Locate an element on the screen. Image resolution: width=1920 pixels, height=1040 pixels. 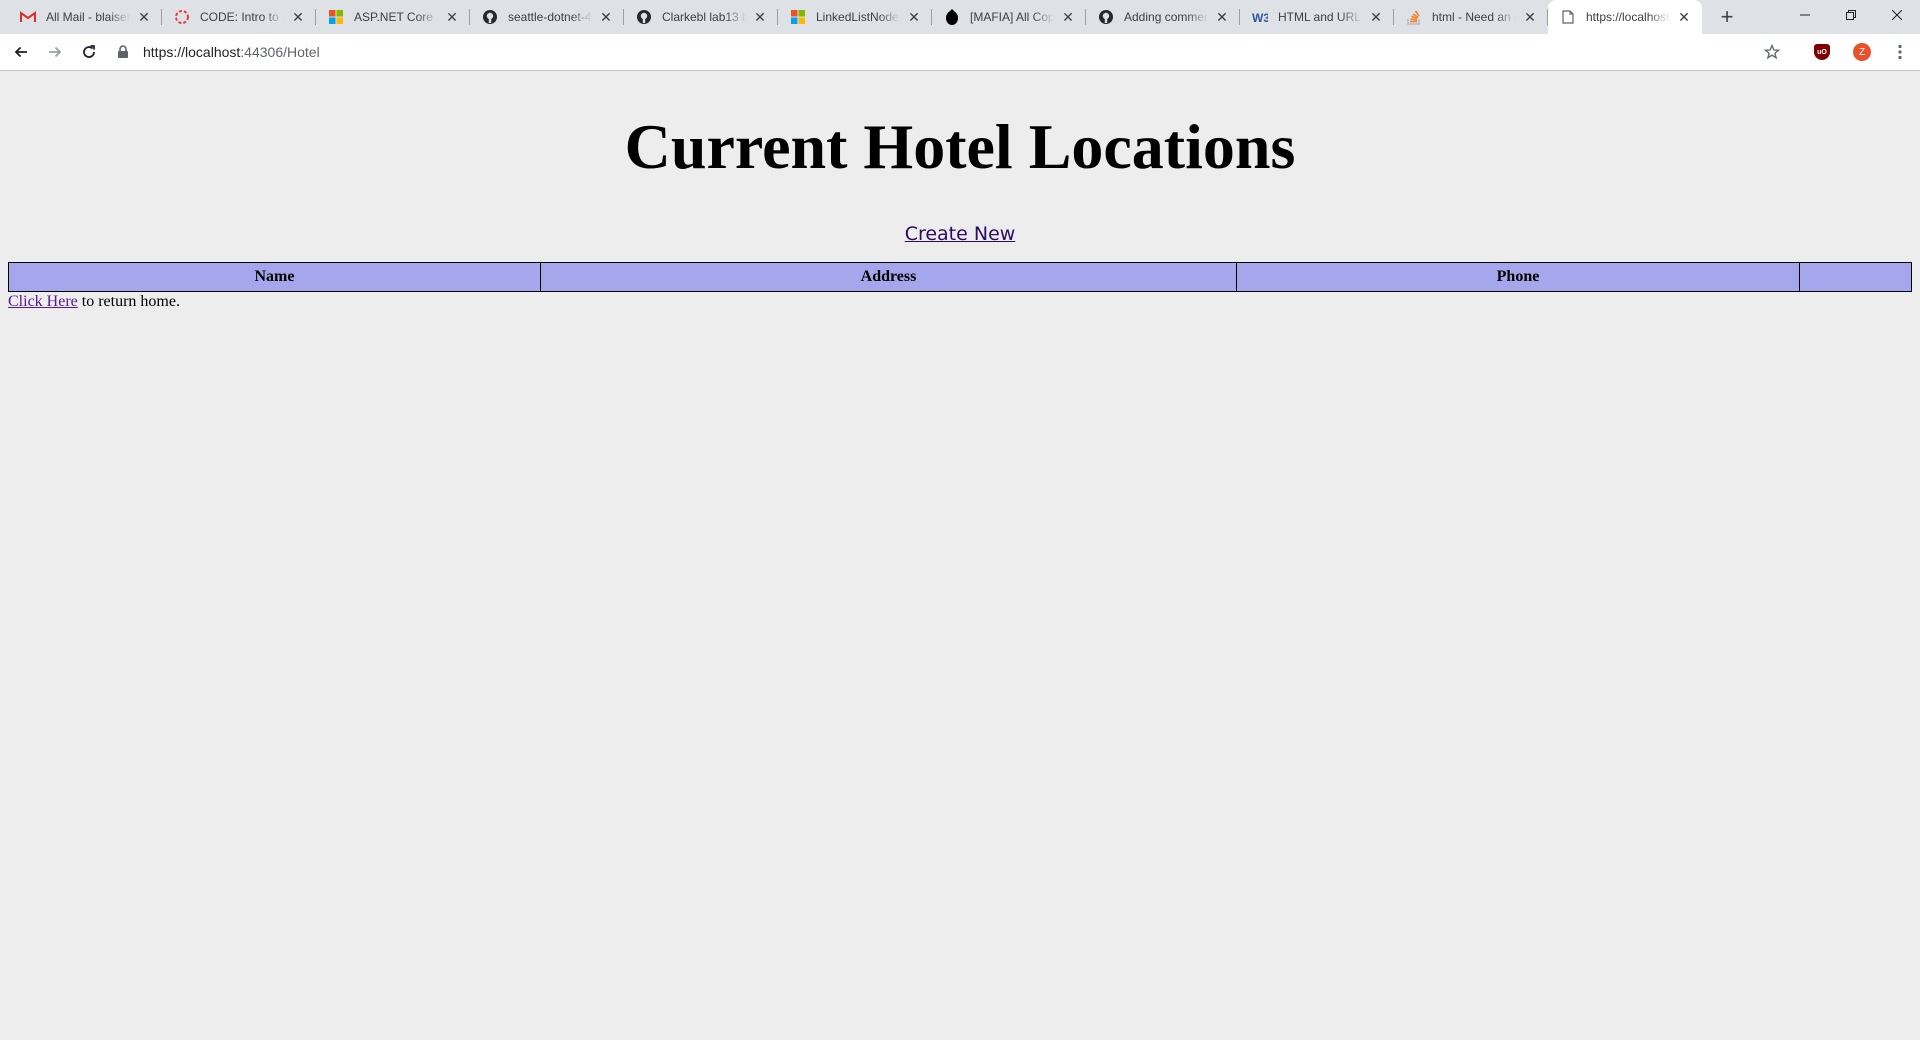
ublock-icon: uO is located at coordinates (1822, 52).